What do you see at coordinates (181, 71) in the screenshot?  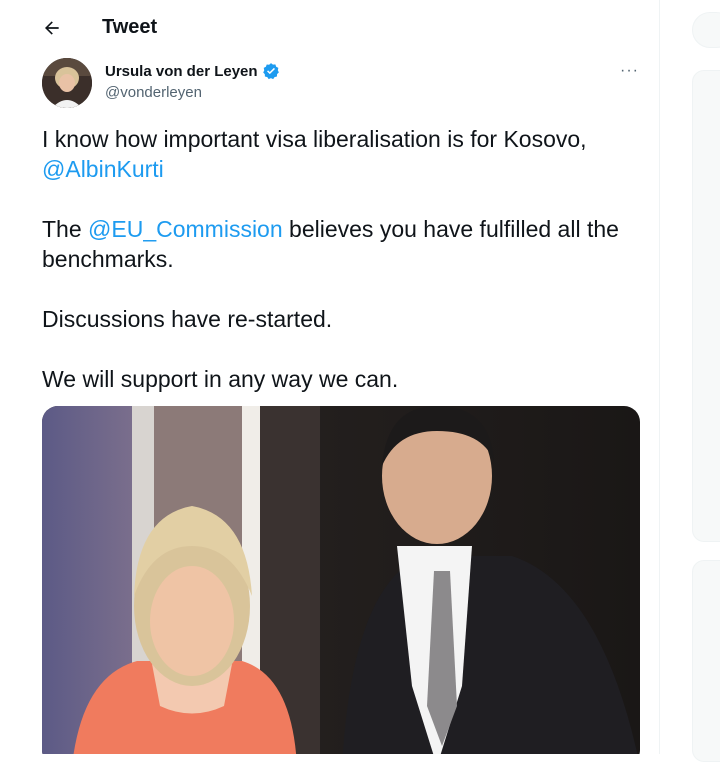 I see `author-name-label: Ursula von der Leyen` at bounding box center [181, 71].